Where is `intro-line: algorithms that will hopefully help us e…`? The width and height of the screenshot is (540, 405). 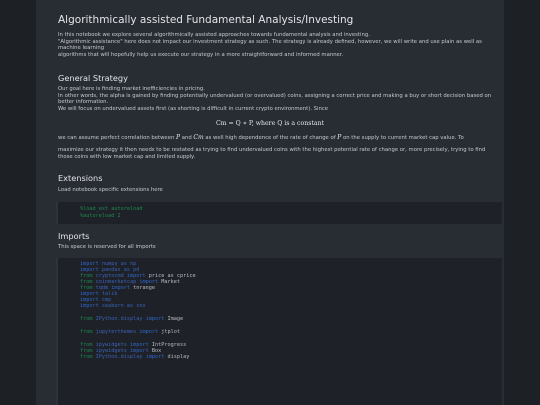 intro-line: algorithms that will hopefully help us e… is located at coordinates (201, 54).